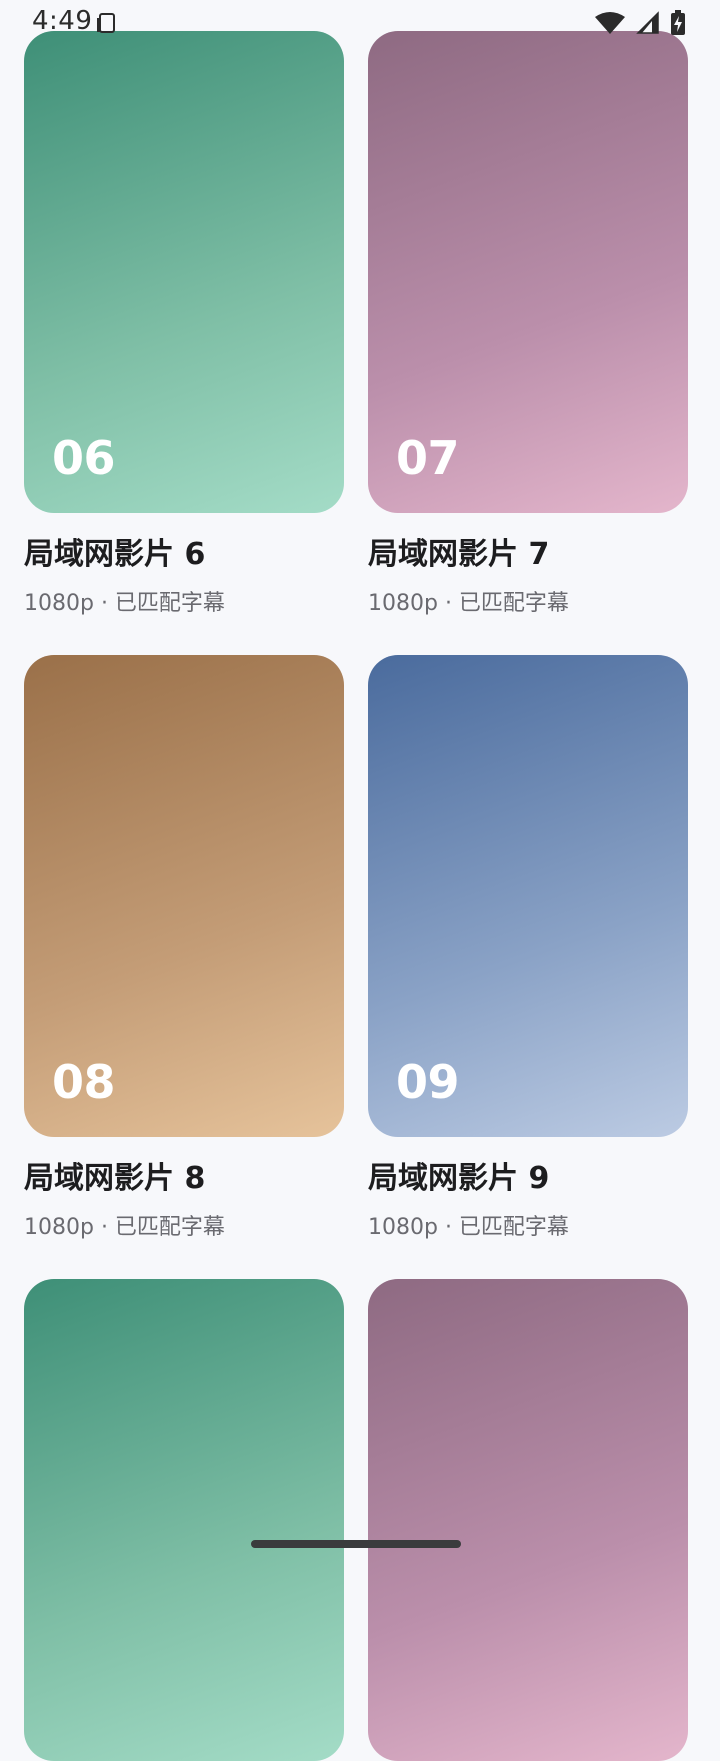  What do you see at coordinates (356, 1544) in the screenshot?
I see `home-indicator` at bounding box center [356, 1544].